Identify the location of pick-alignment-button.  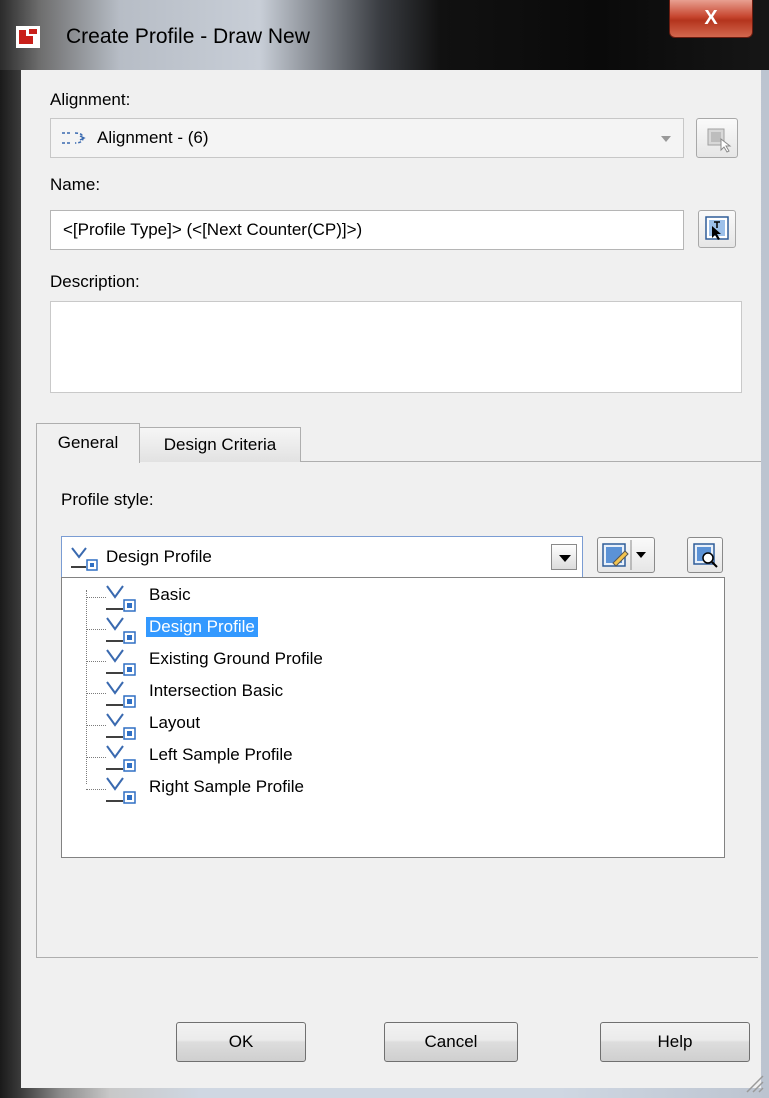
(717, 138).